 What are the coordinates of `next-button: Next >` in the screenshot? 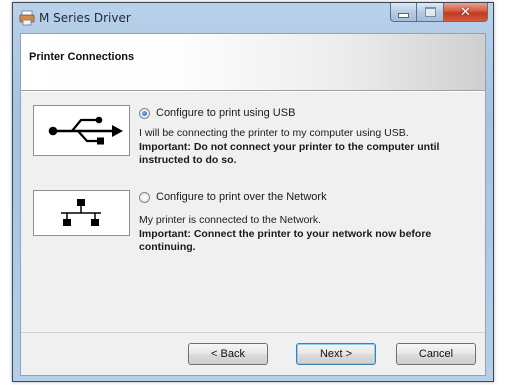 It's located at (336, 354).